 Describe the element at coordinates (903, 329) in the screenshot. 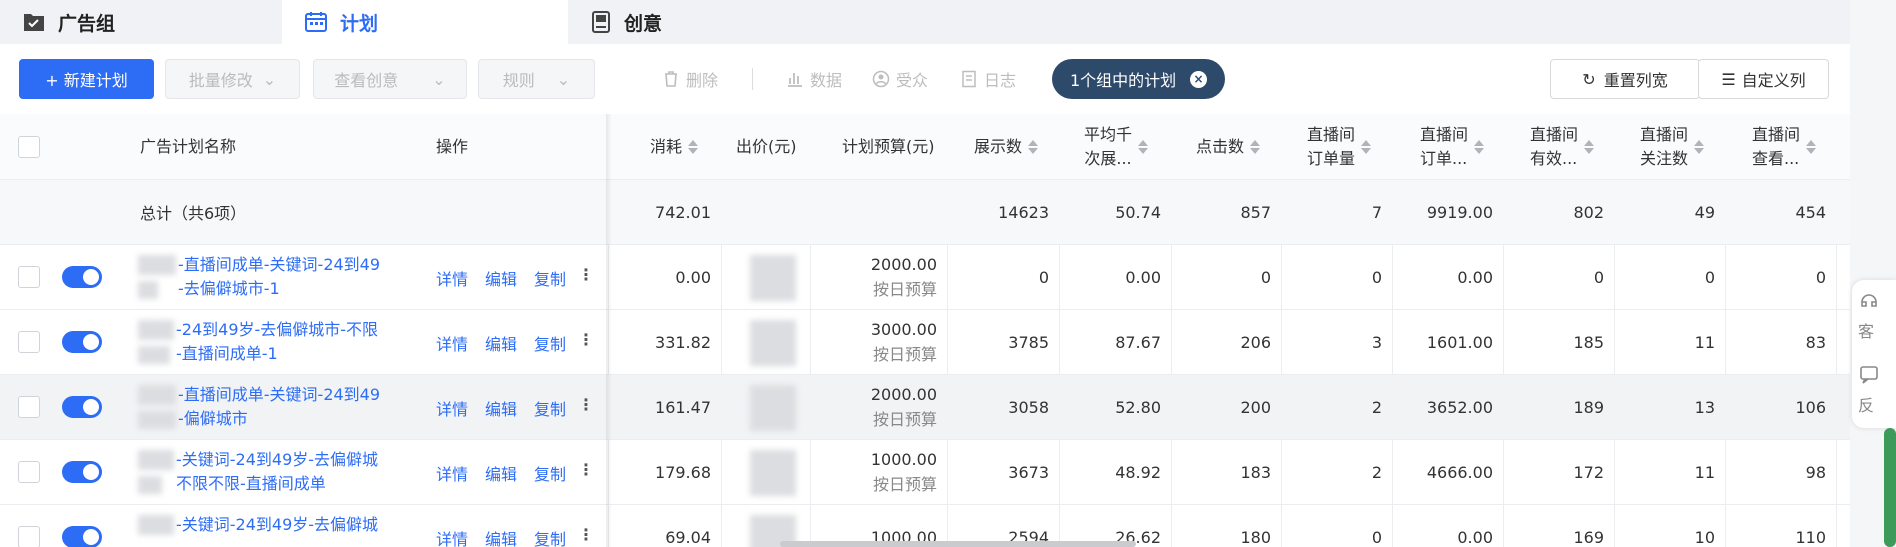

I see `row-budget-value: 3000.00` at that location.